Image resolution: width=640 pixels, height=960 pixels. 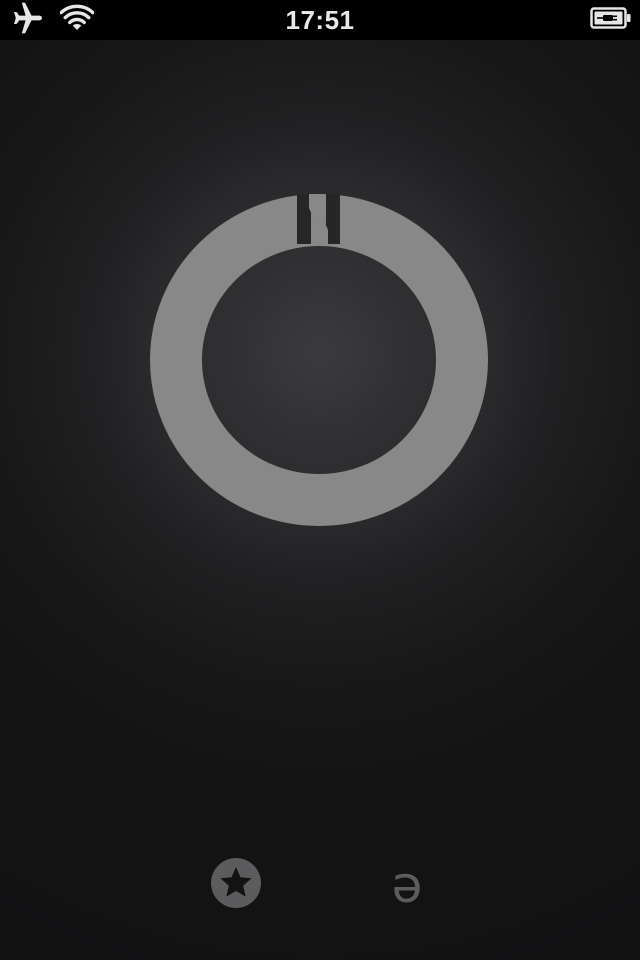 I want to click on pronunciation-button: ə, so click(x=407, y=885).